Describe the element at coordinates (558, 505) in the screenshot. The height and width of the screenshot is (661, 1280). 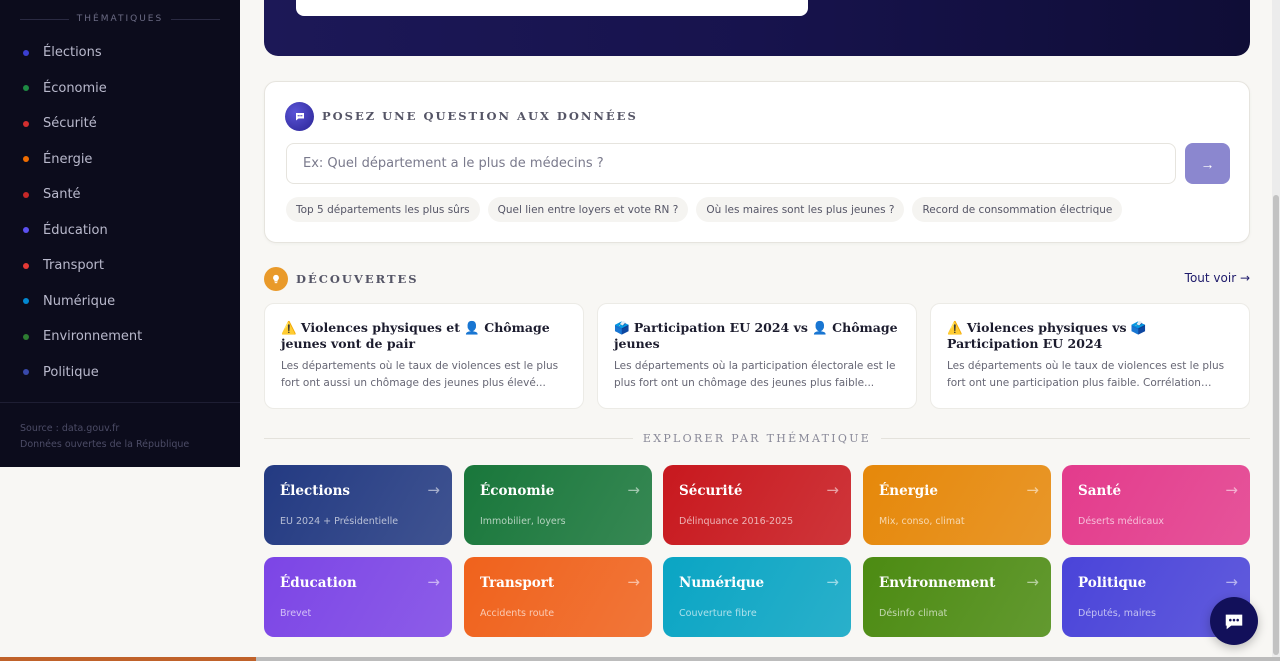
I see `theme-tile: Économie Immobilier, loyers →` at that location.